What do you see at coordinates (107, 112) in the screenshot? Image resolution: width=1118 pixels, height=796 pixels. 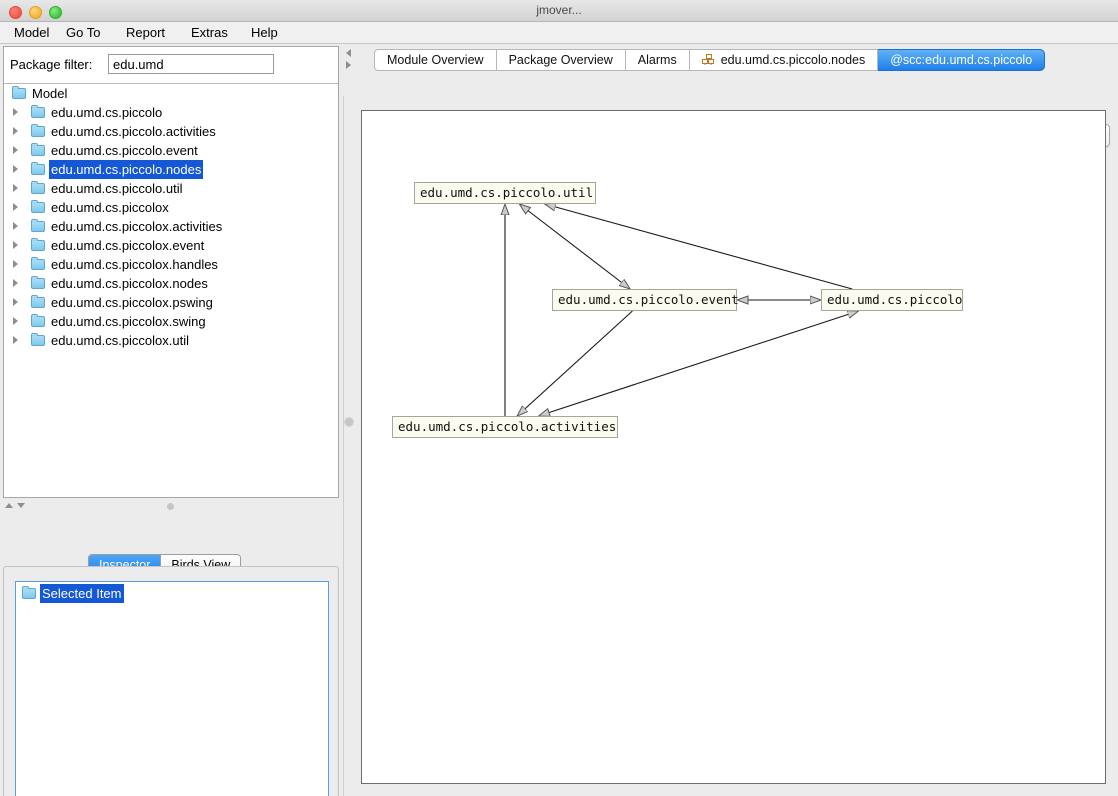 I see `tree-item-label: edu.umd.cs.piccolo` at bounding box center [107, 112].